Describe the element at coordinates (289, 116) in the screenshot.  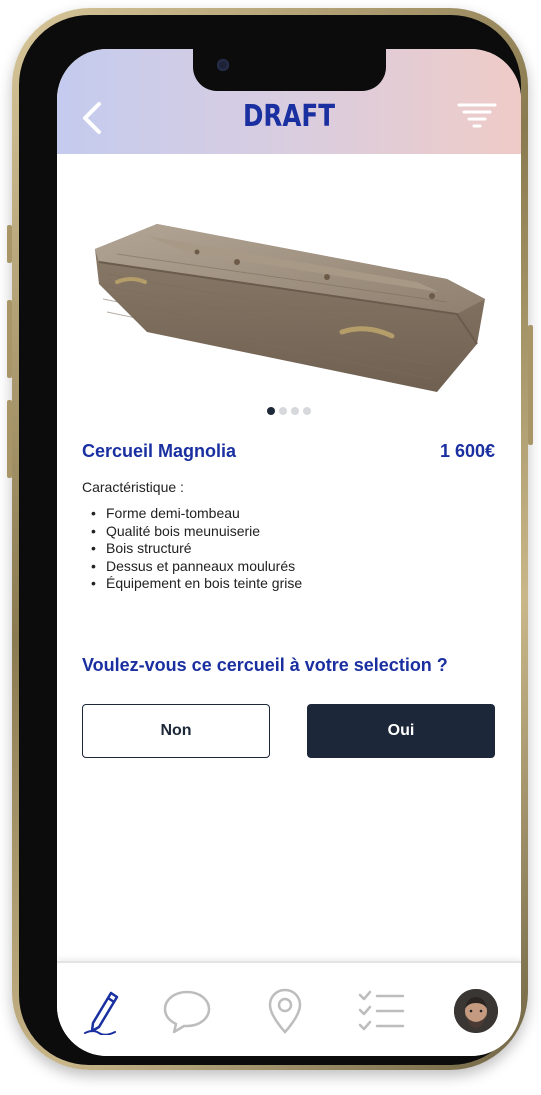
I see `page-title: DRAFT` at that location.